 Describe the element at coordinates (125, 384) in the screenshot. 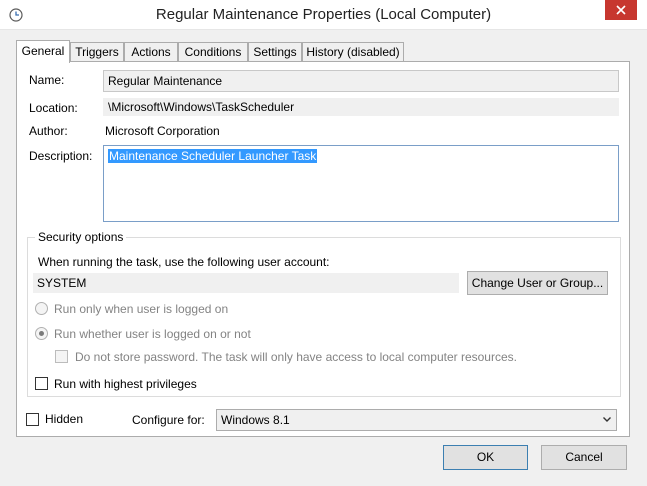

I see `highest-privileges-label: Run with highest privileges` at that location.